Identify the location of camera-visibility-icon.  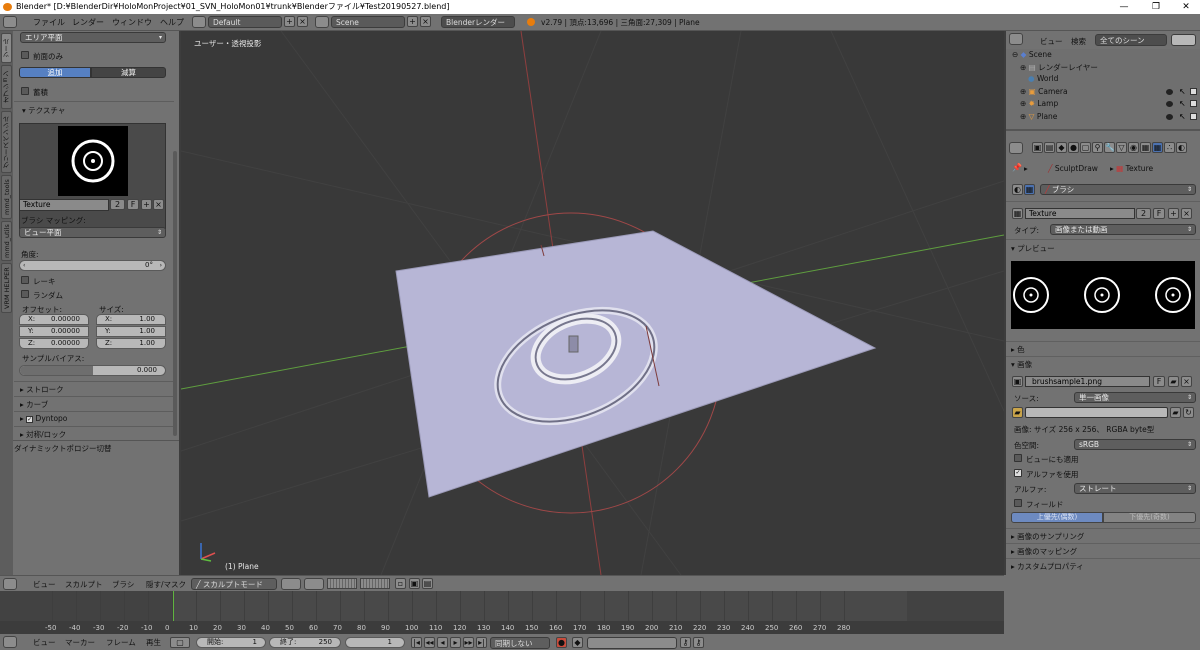
(1169, 92).